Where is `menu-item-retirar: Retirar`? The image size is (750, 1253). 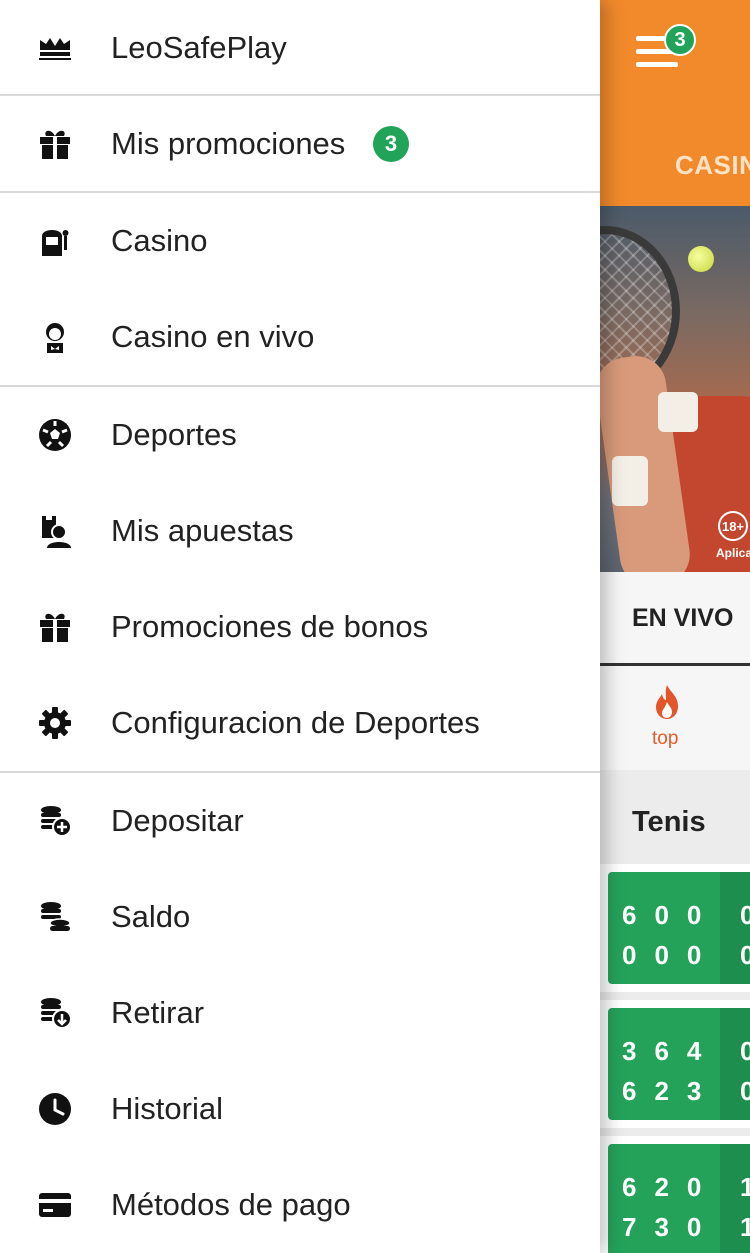
menu-item-retirar: Retirar is located at coordinates (300, 1013).